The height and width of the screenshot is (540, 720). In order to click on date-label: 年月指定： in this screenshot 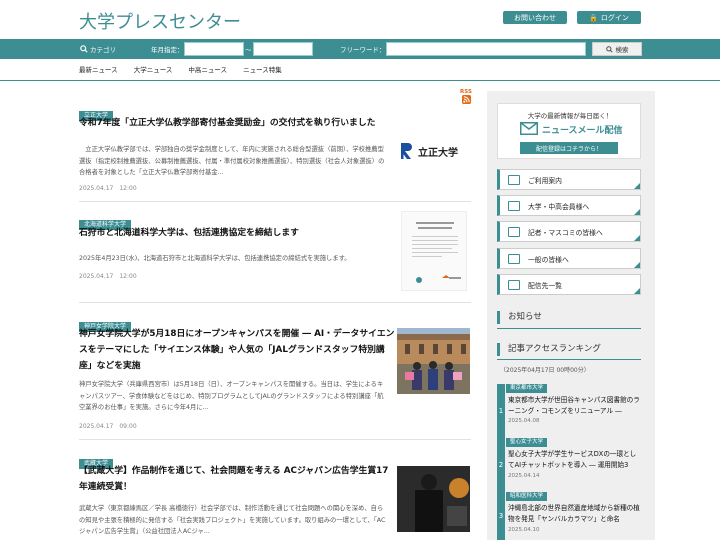, I will do `click(167, 50)`.